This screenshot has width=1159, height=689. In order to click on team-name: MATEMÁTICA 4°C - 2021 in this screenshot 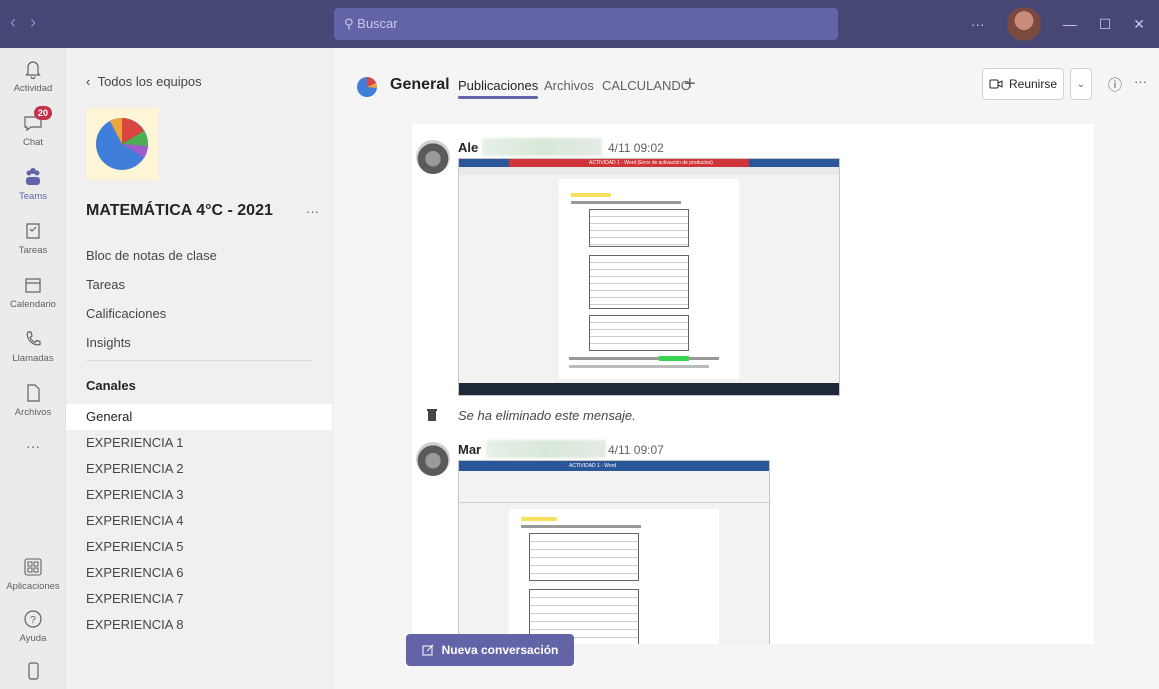, I will do `click(179, 210)`.